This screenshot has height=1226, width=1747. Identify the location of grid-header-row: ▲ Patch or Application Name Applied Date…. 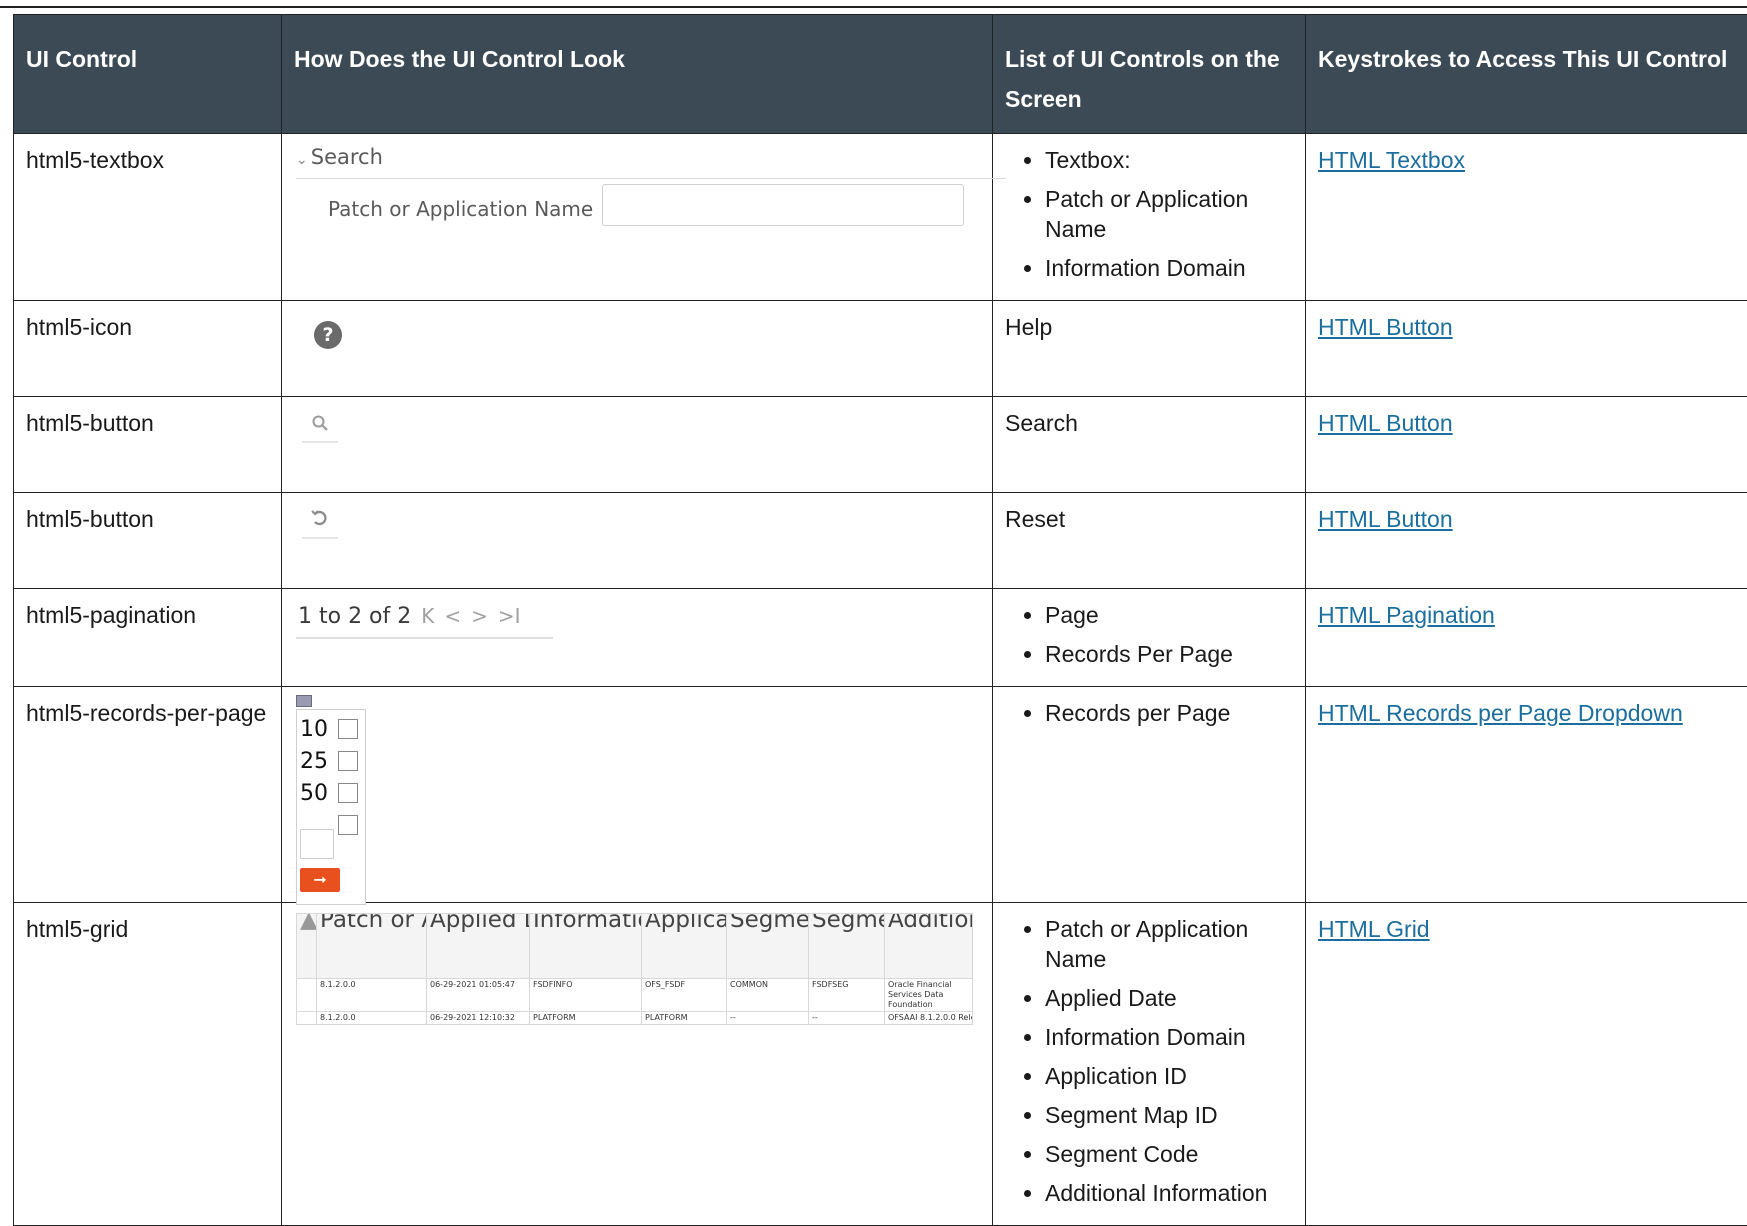
(635, 946).